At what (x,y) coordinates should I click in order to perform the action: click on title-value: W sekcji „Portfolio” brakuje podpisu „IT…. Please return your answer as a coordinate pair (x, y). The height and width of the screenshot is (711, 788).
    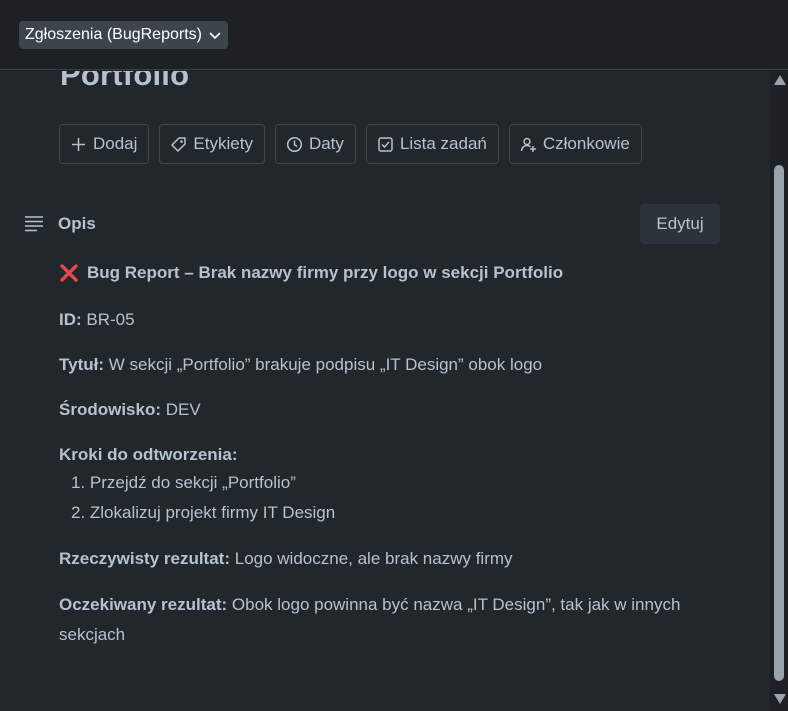
    Looking at the image, I should click on (325, 364).